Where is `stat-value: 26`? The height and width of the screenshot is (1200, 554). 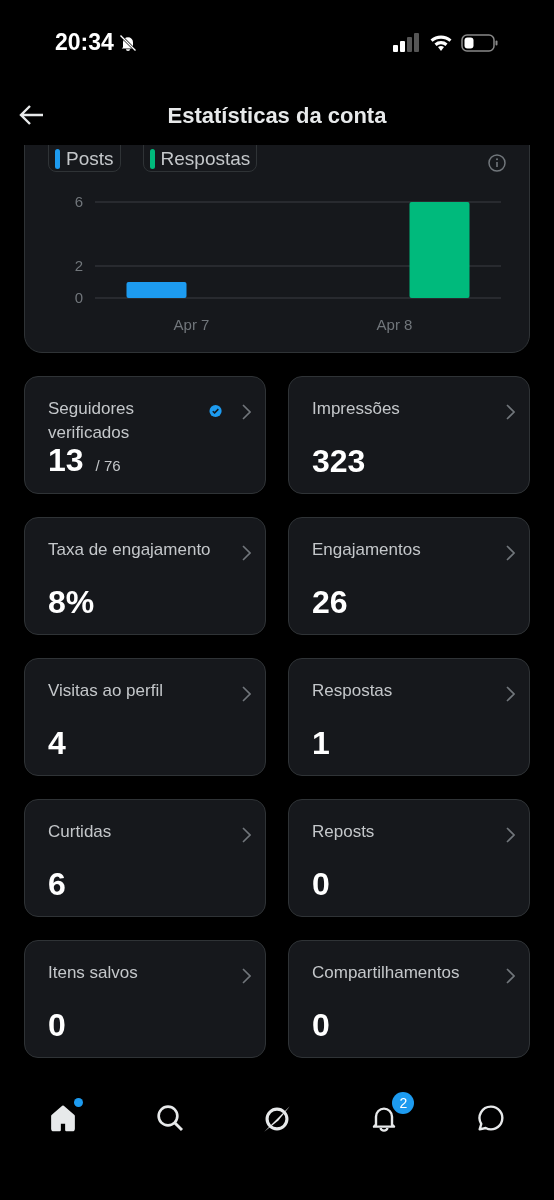 stat-value: 26 is located at coordinates (330, 602).